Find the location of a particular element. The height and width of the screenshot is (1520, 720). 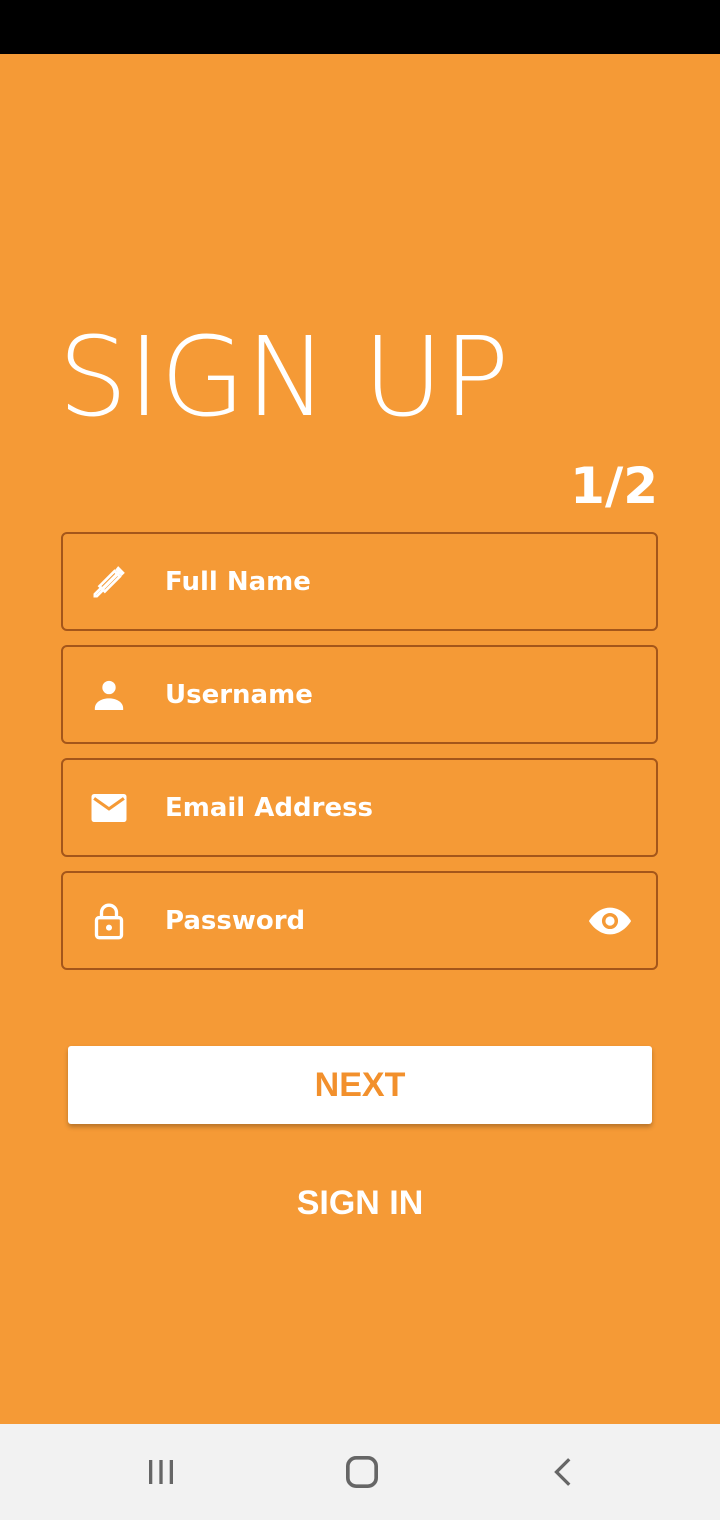

full-name-field: Full Name is located at coordinates (359, 581).